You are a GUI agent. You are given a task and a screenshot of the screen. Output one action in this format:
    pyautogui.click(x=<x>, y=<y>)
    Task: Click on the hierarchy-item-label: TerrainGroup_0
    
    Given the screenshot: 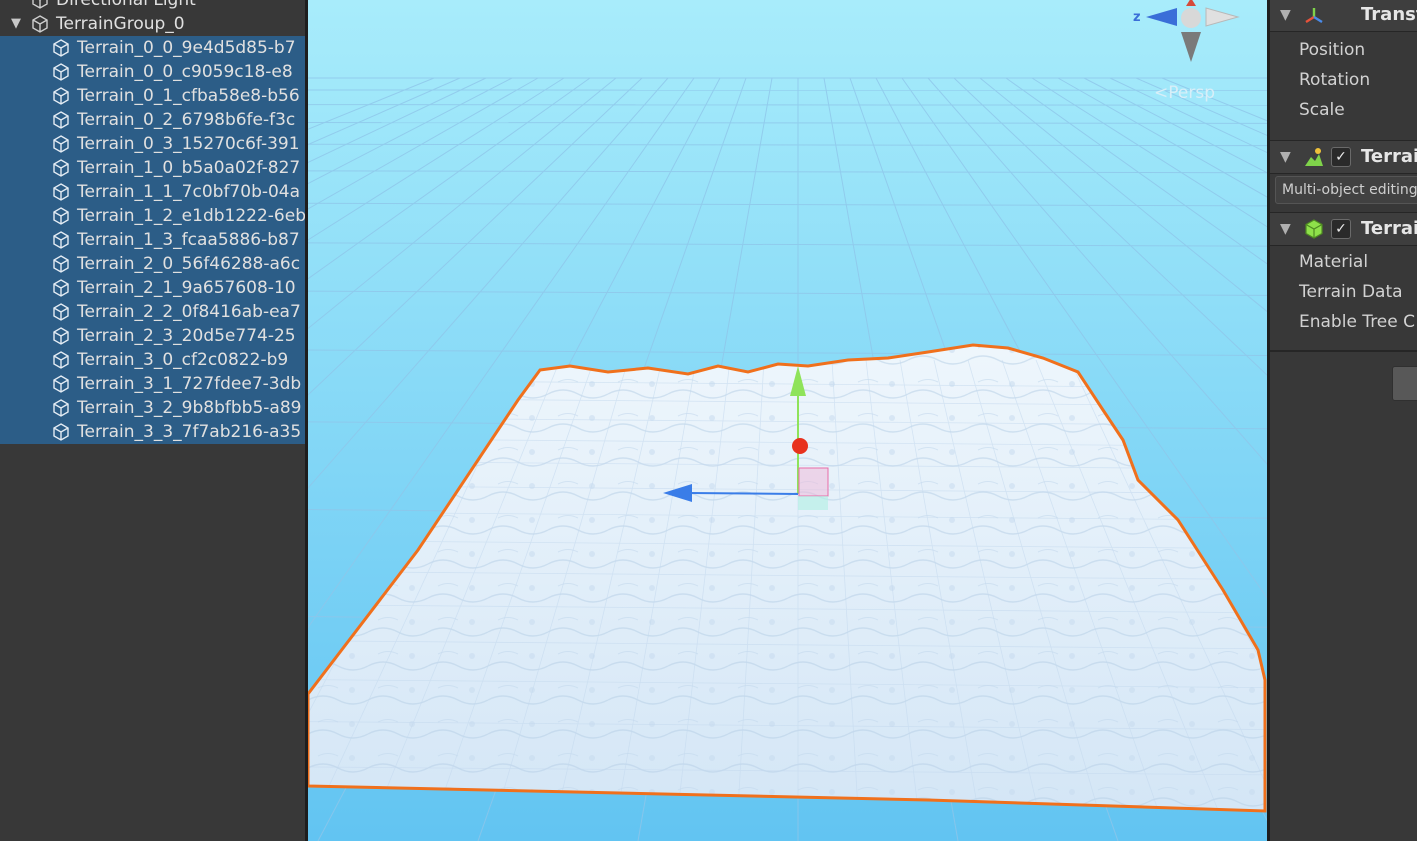 What is the action you would take?
    pyautogui.click(x=120, y=24)
    